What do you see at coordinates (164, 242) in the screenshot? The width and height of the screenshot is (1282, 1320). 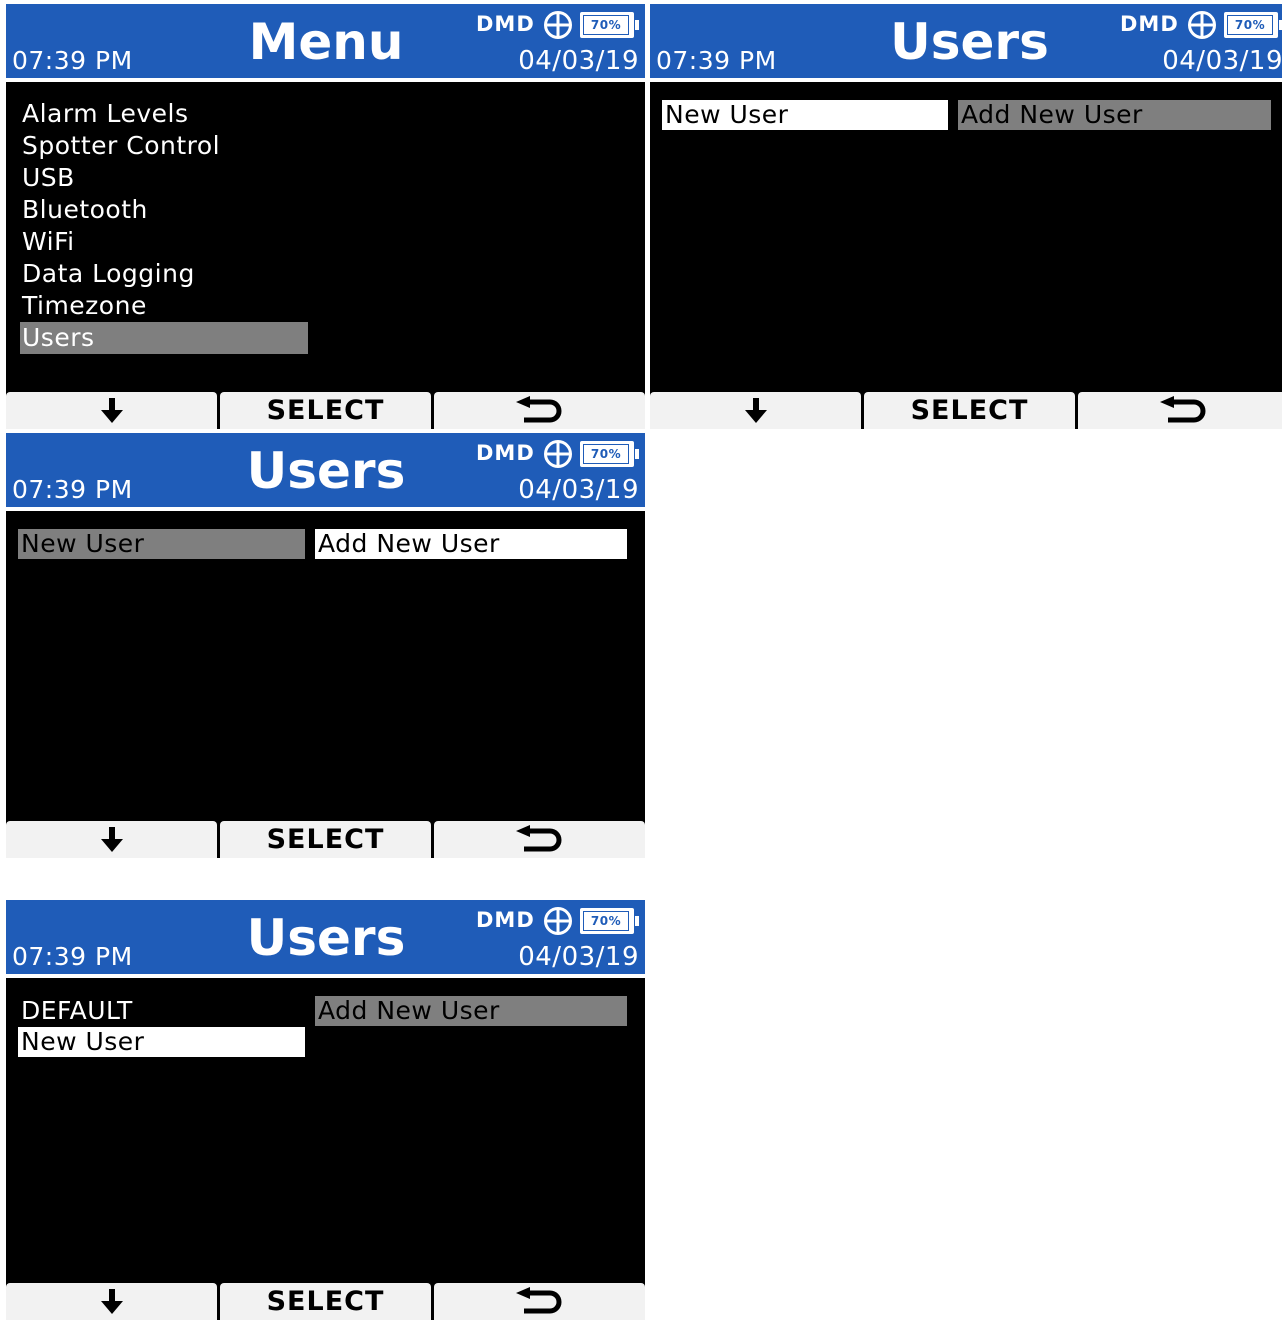 I see `menu-item-wifi: WiFi` at bounding box center [164, 242].